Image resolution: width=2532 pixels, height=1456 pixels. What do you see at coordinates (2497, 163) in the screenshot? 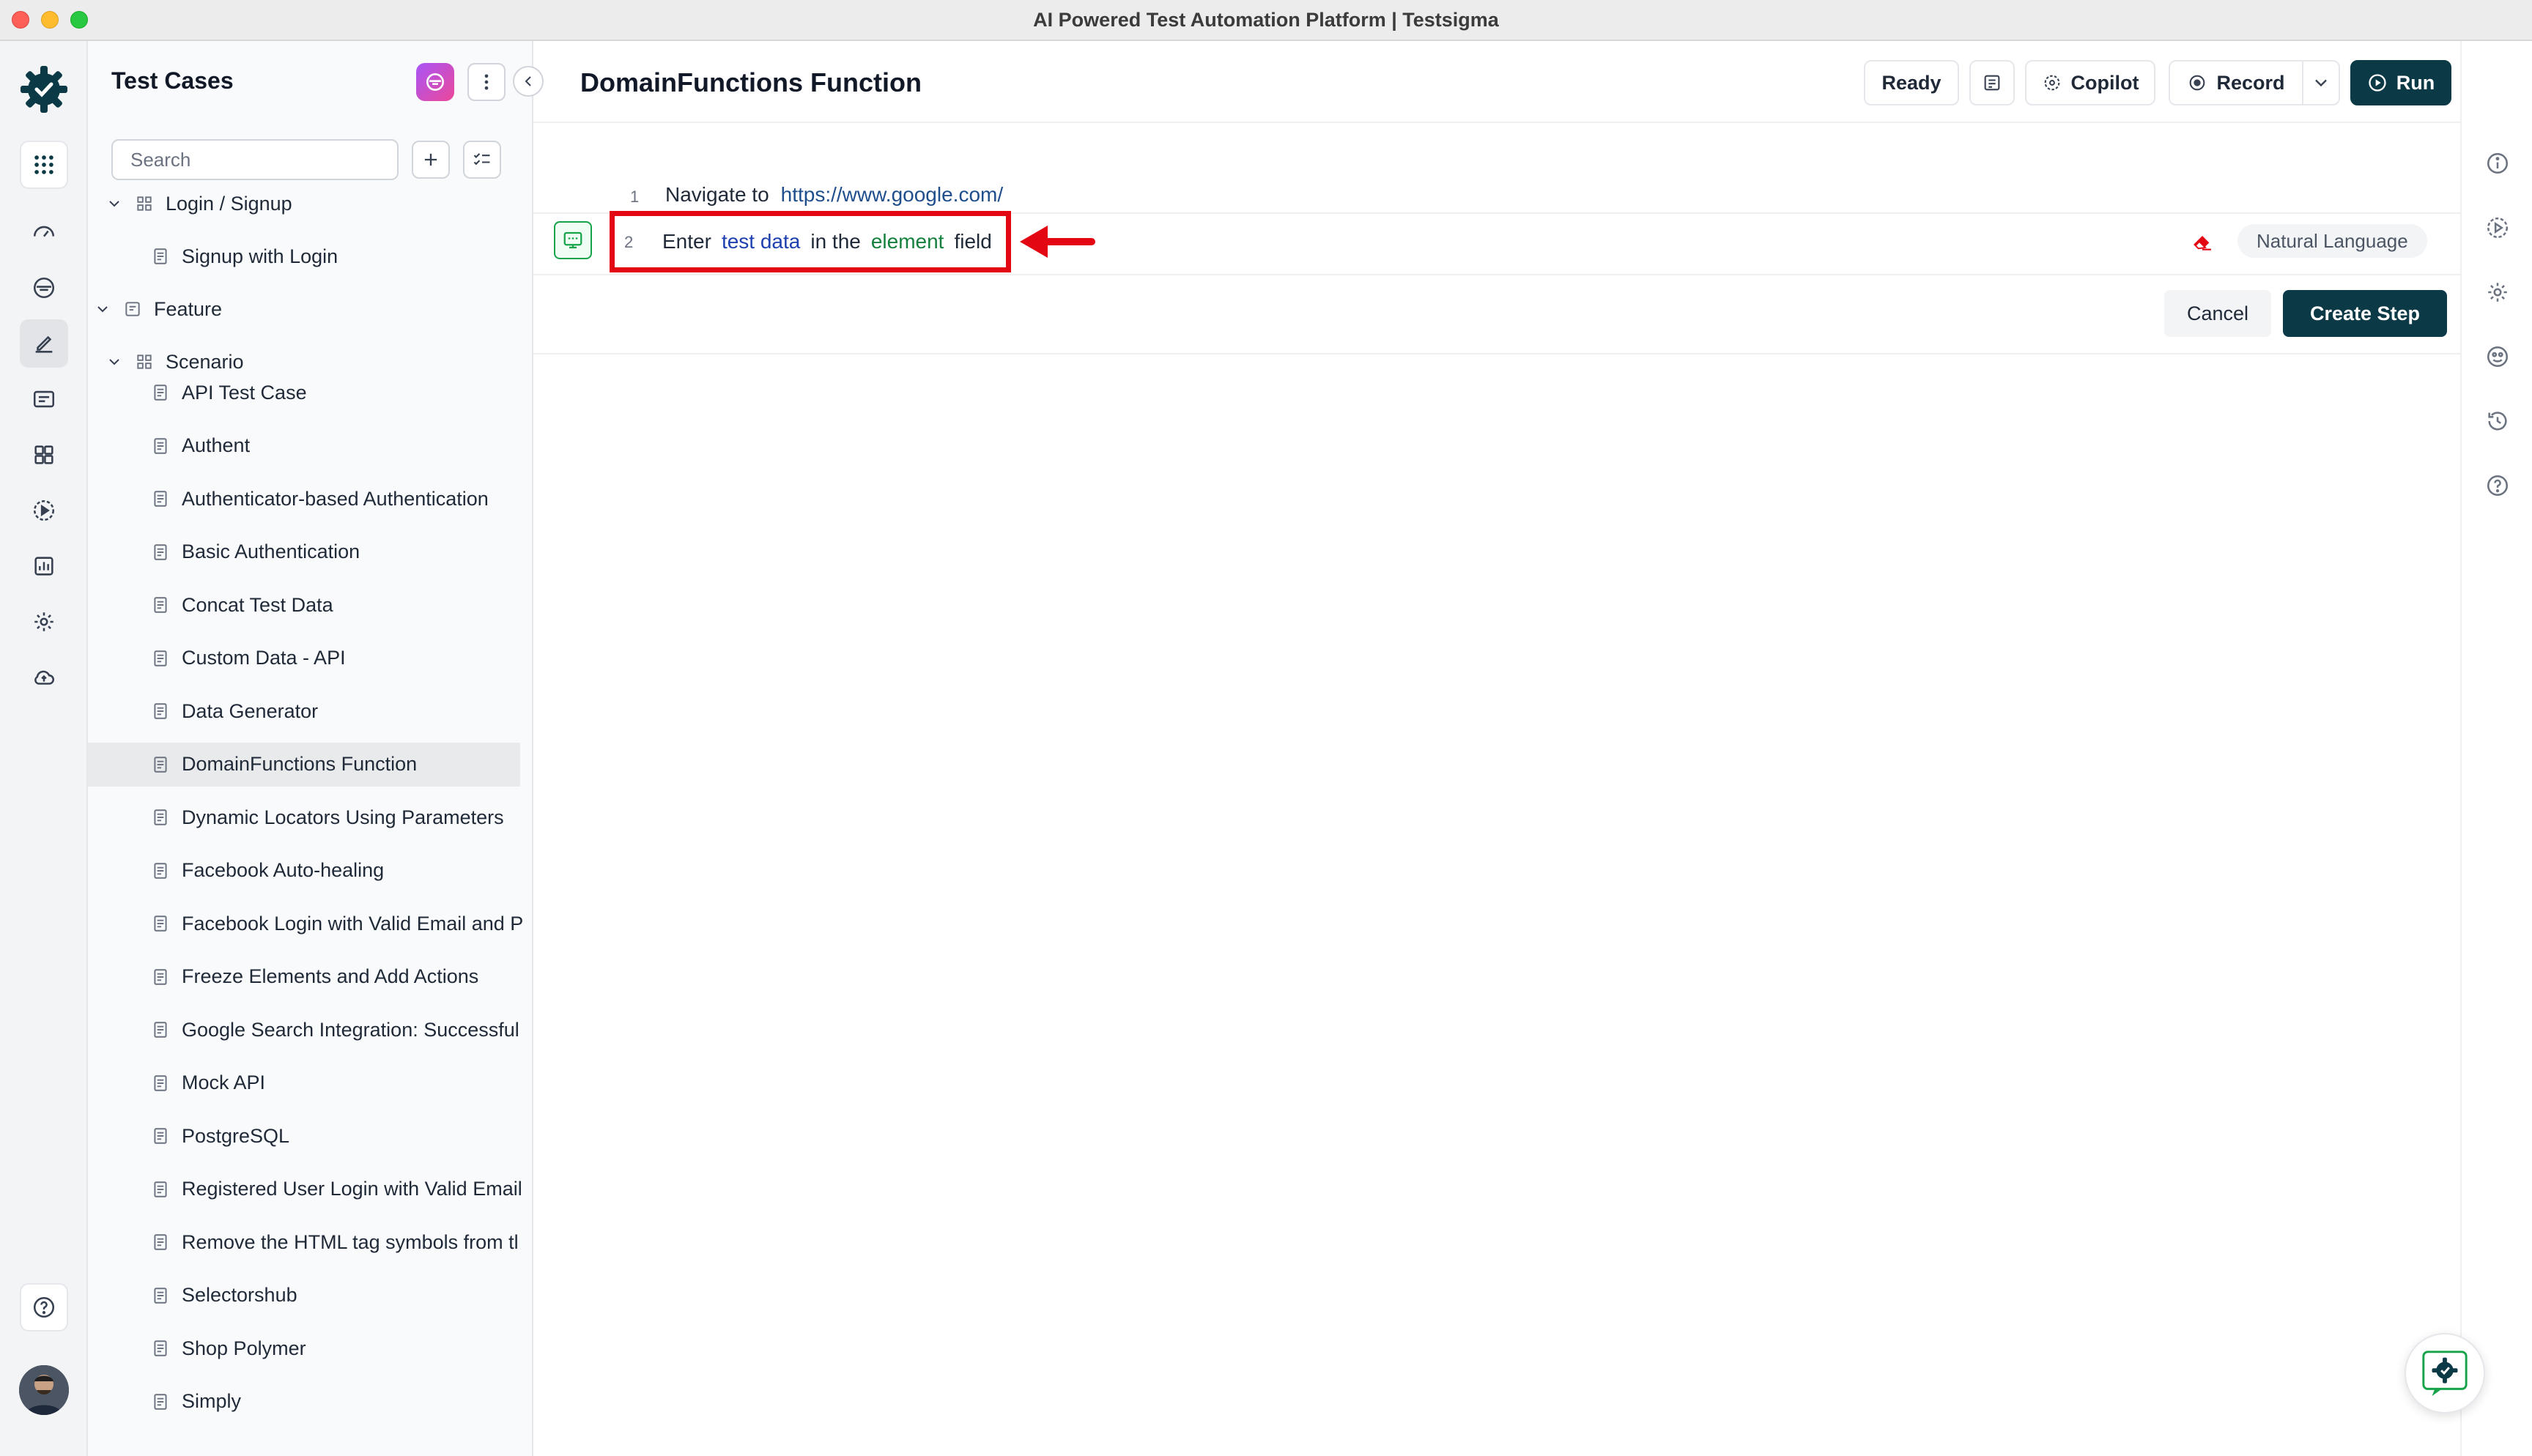
I see `info-icon` at bounding box center [2497, 163].